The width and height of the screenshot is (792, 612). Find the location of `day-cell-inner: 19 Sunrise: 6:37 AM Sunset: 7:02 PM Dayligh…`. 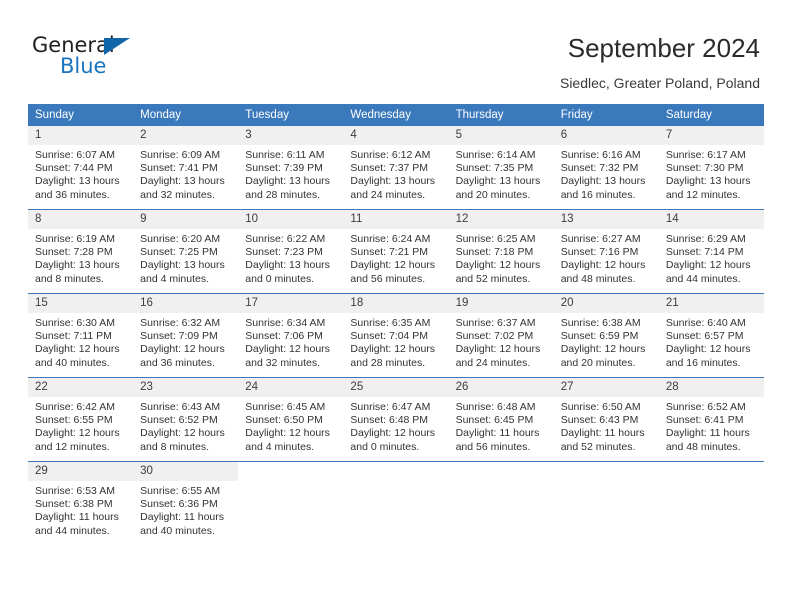

day-cell-inner: 19 Sunrise: 6:37 AM Sunset: 7:02 PM Dayligh… is located at coordinates (501, 335).